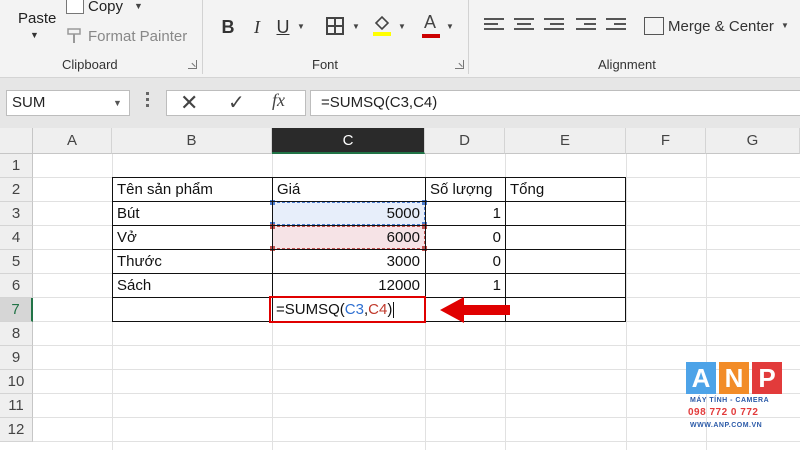 The width and height of the screenshot is (800, 450). I want to click on format-painter-button: Format Painter, so click(137, 36).